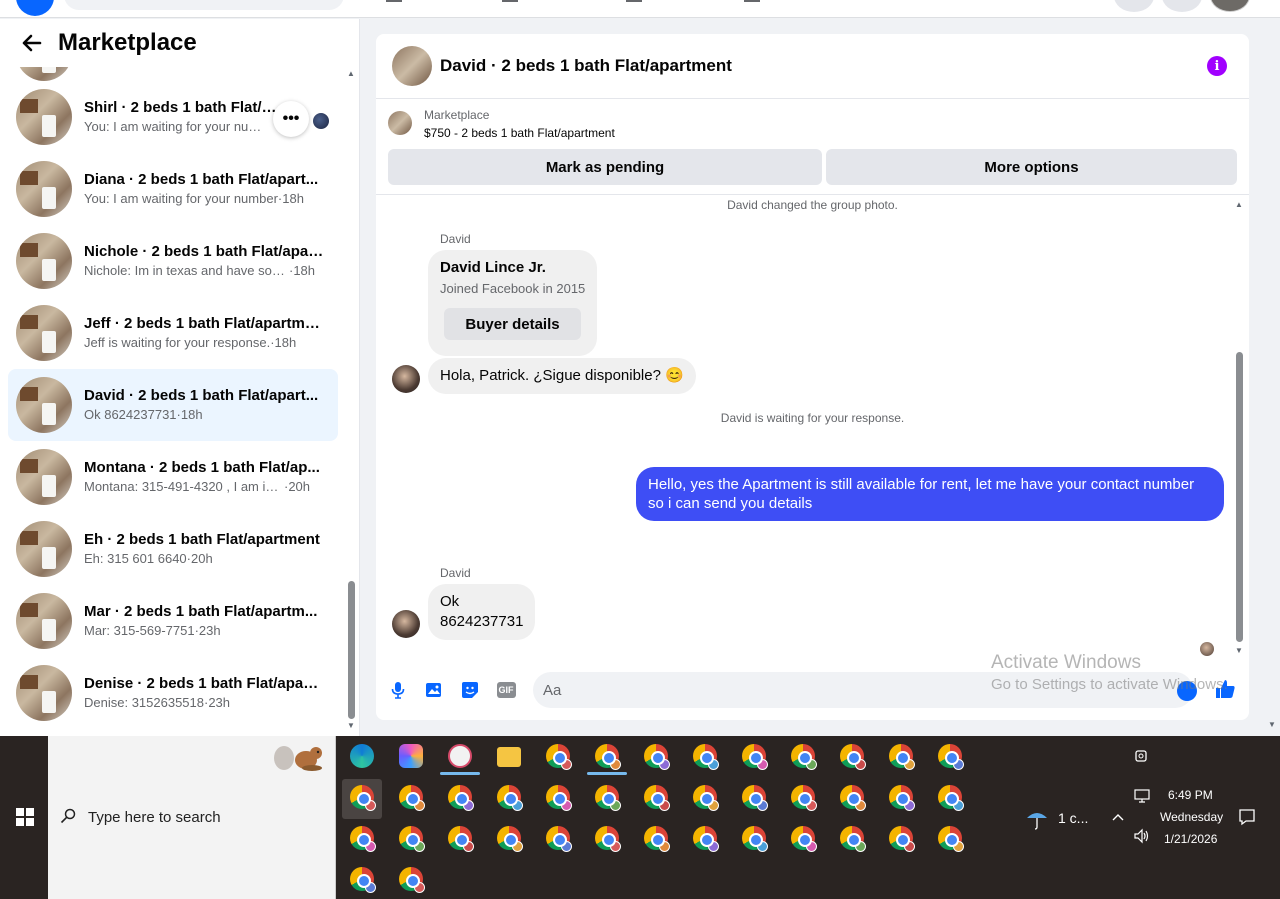 The height and width of the screenshot is (899, 1280). I want to click on copilot-icon, so click(411, 756).